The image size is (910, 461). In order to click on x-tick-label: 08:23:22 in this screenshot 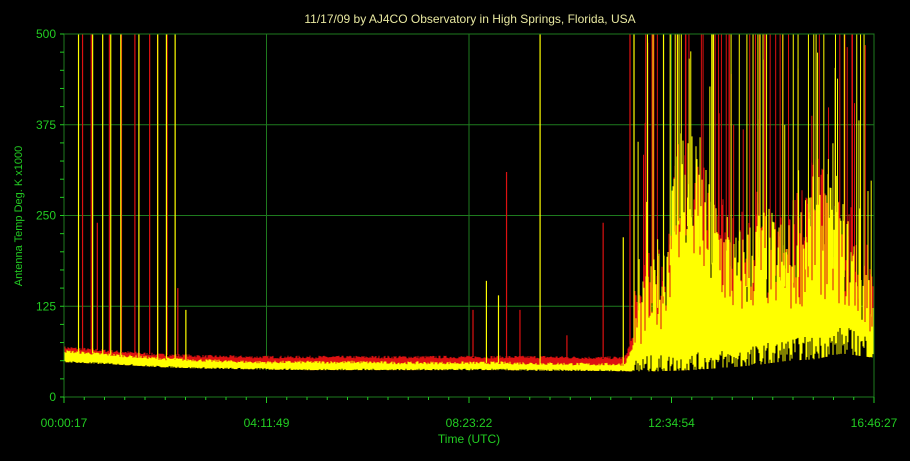, I will do `click(469, 423)`.